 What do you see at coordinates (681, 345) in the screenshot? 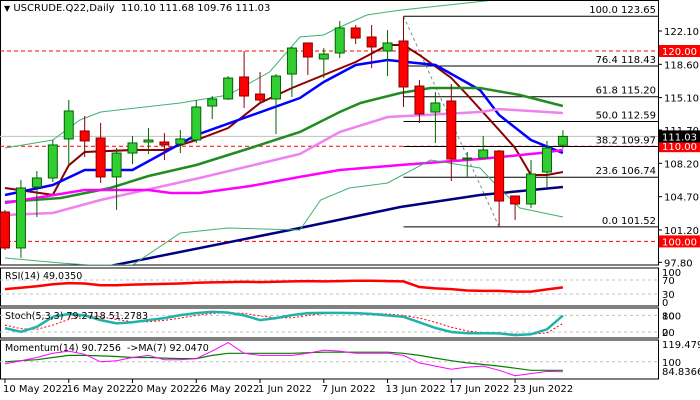
I see `momentum-axis-label: 119.4793` at bounding box center [681, 345].